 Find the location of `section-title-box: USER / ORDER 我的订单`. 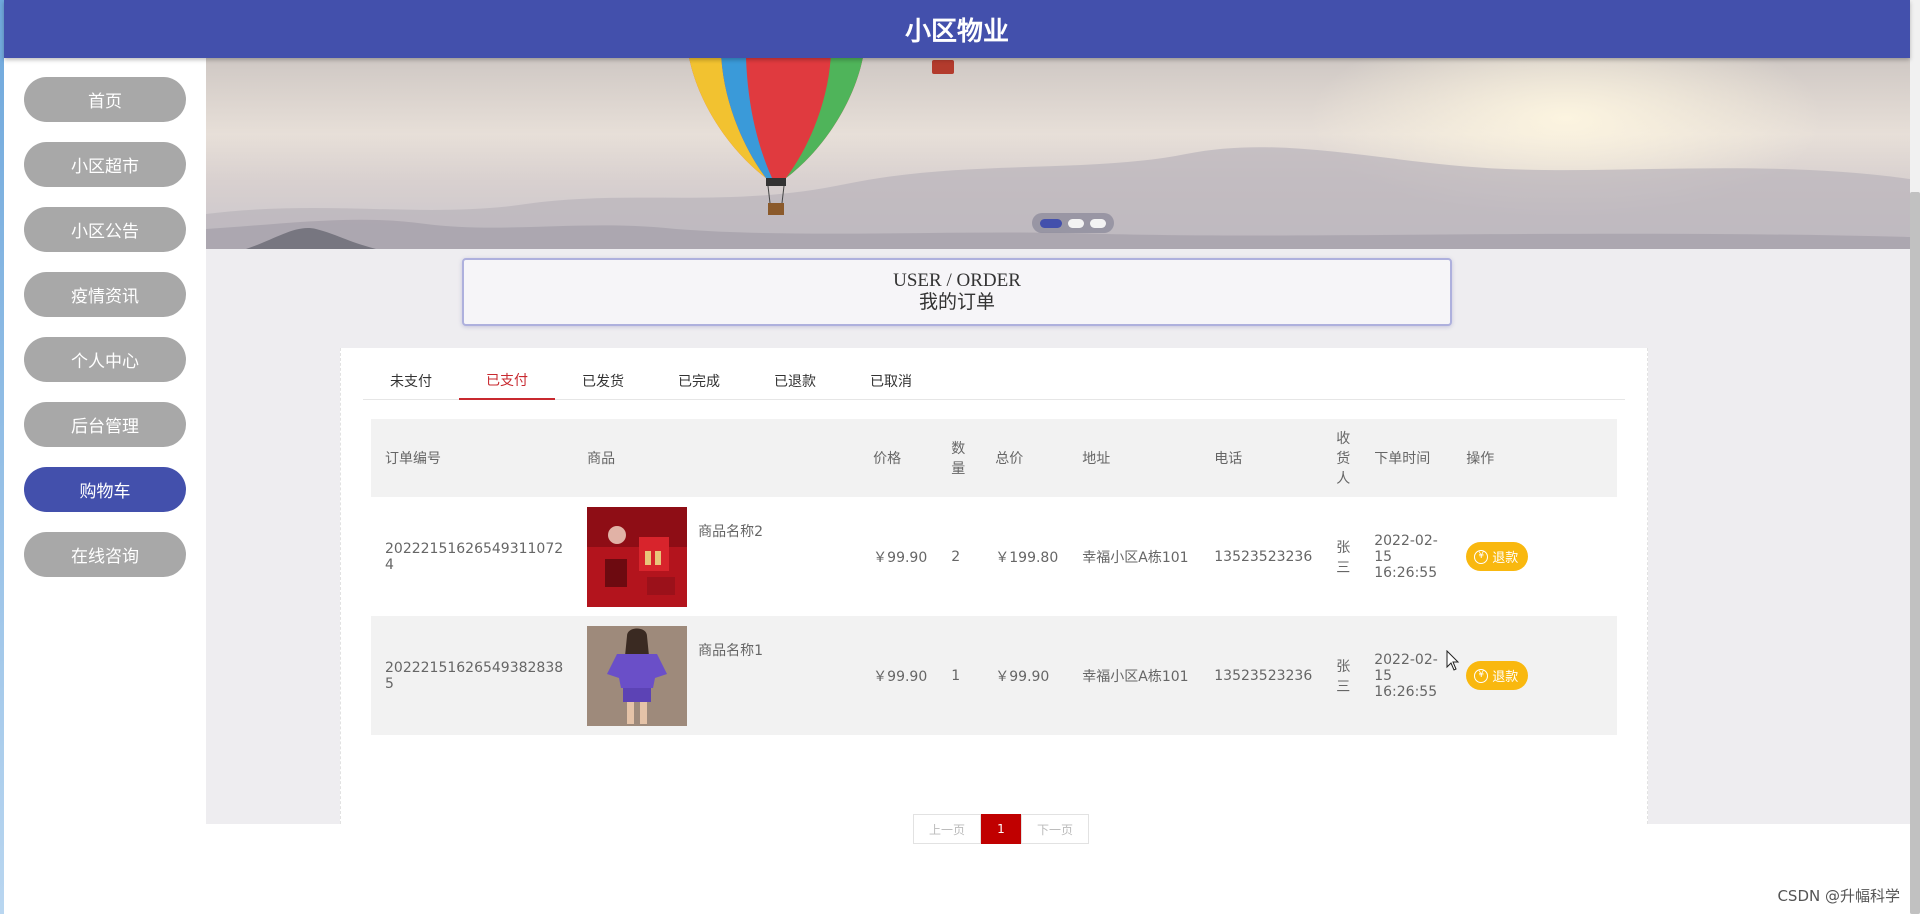

section-title-box: USER / ORDER 我的订单 is located at coordinates (957, 292).